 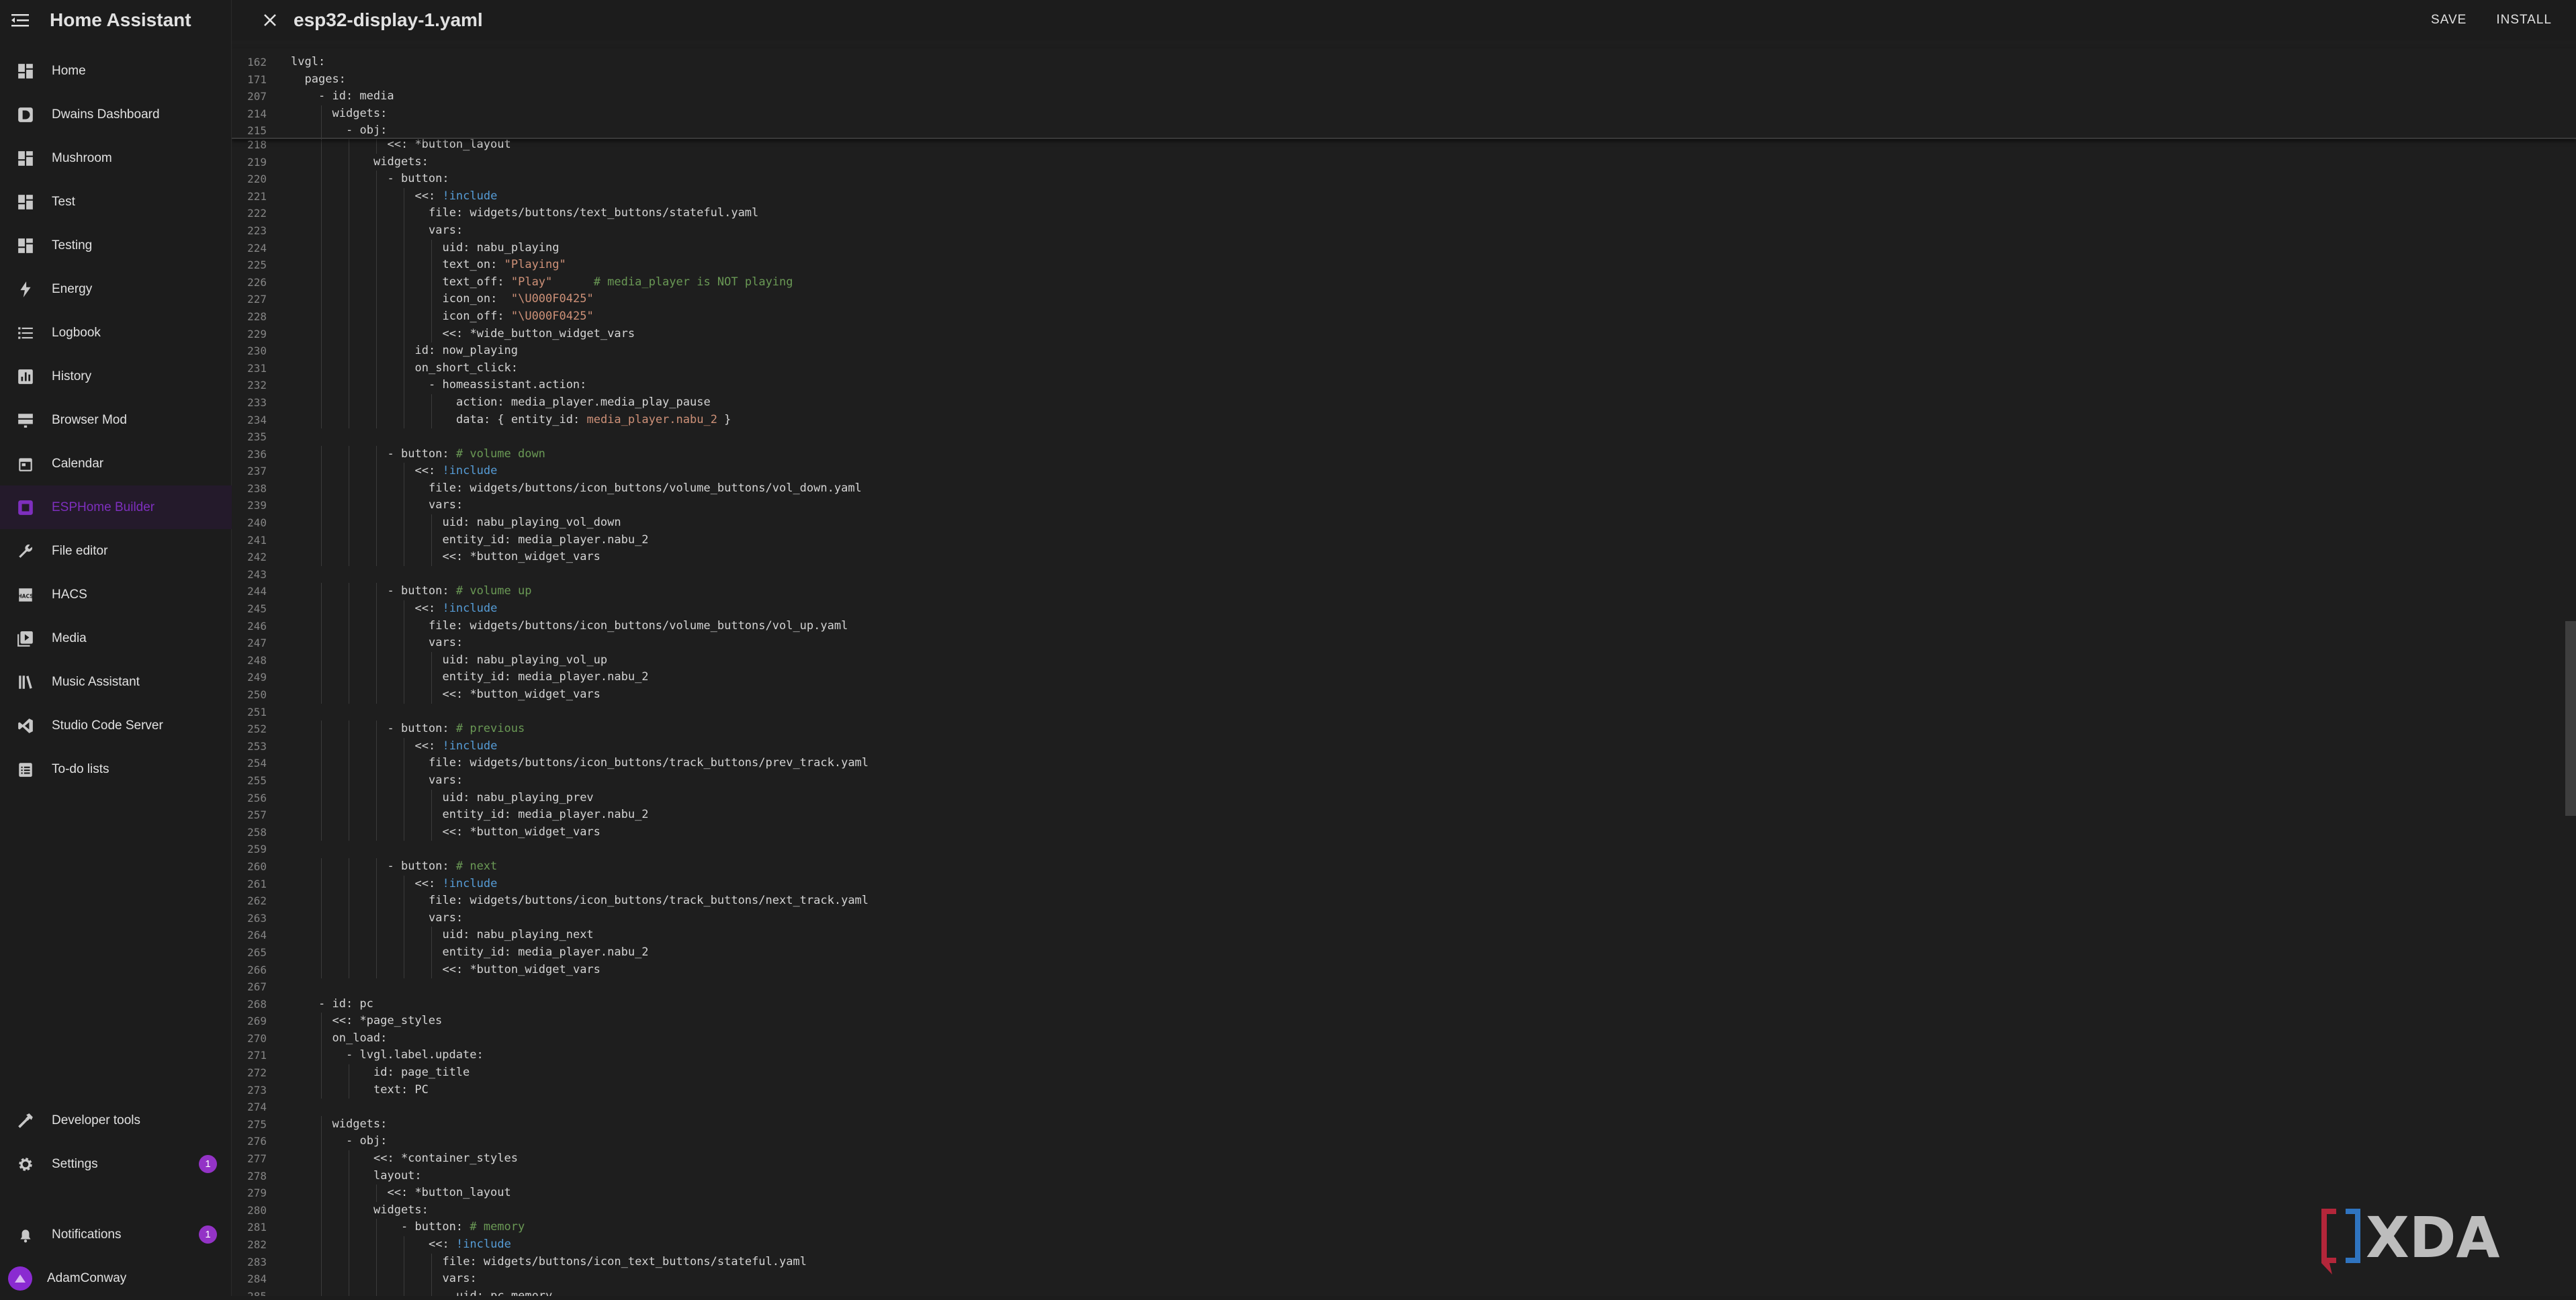 I want to click on sidebar-item-testing: Testing, so click(x=116, y=245).